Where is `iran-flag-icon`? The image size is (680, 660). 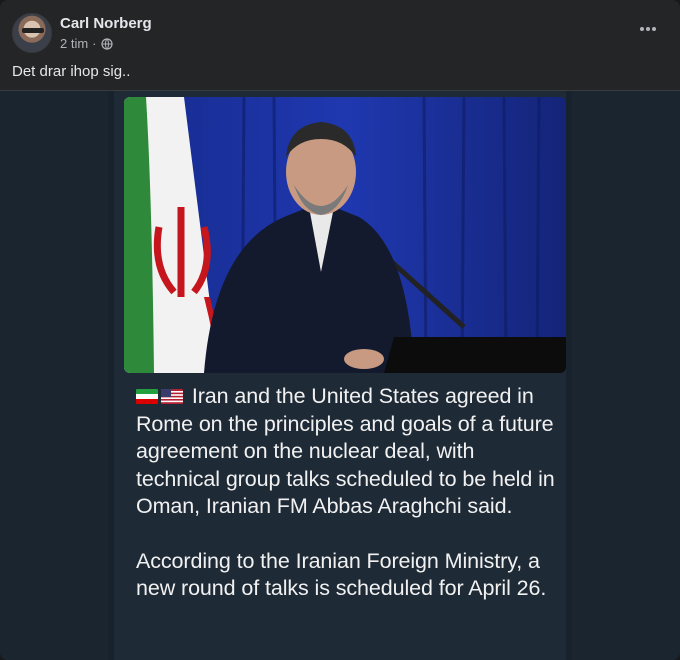 iran-flag-icon is located at coordinates (147, 396).